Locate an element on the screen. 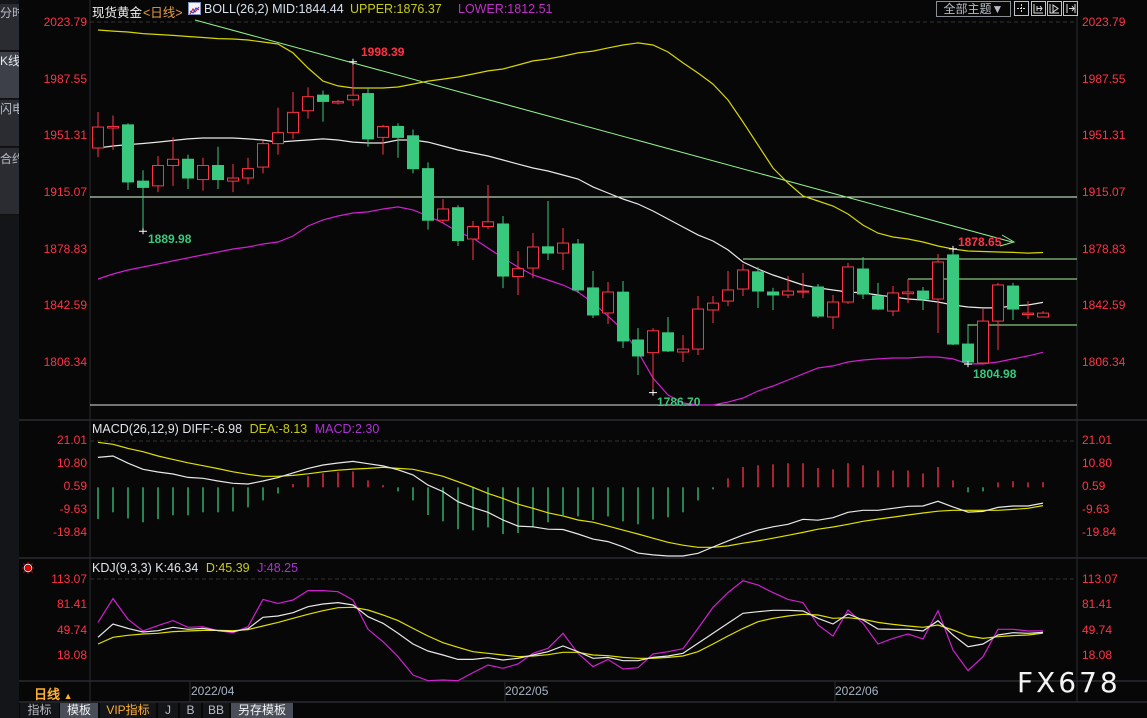  price-axis-label-right: 1806.34 is located at coordinates (1104, 361).